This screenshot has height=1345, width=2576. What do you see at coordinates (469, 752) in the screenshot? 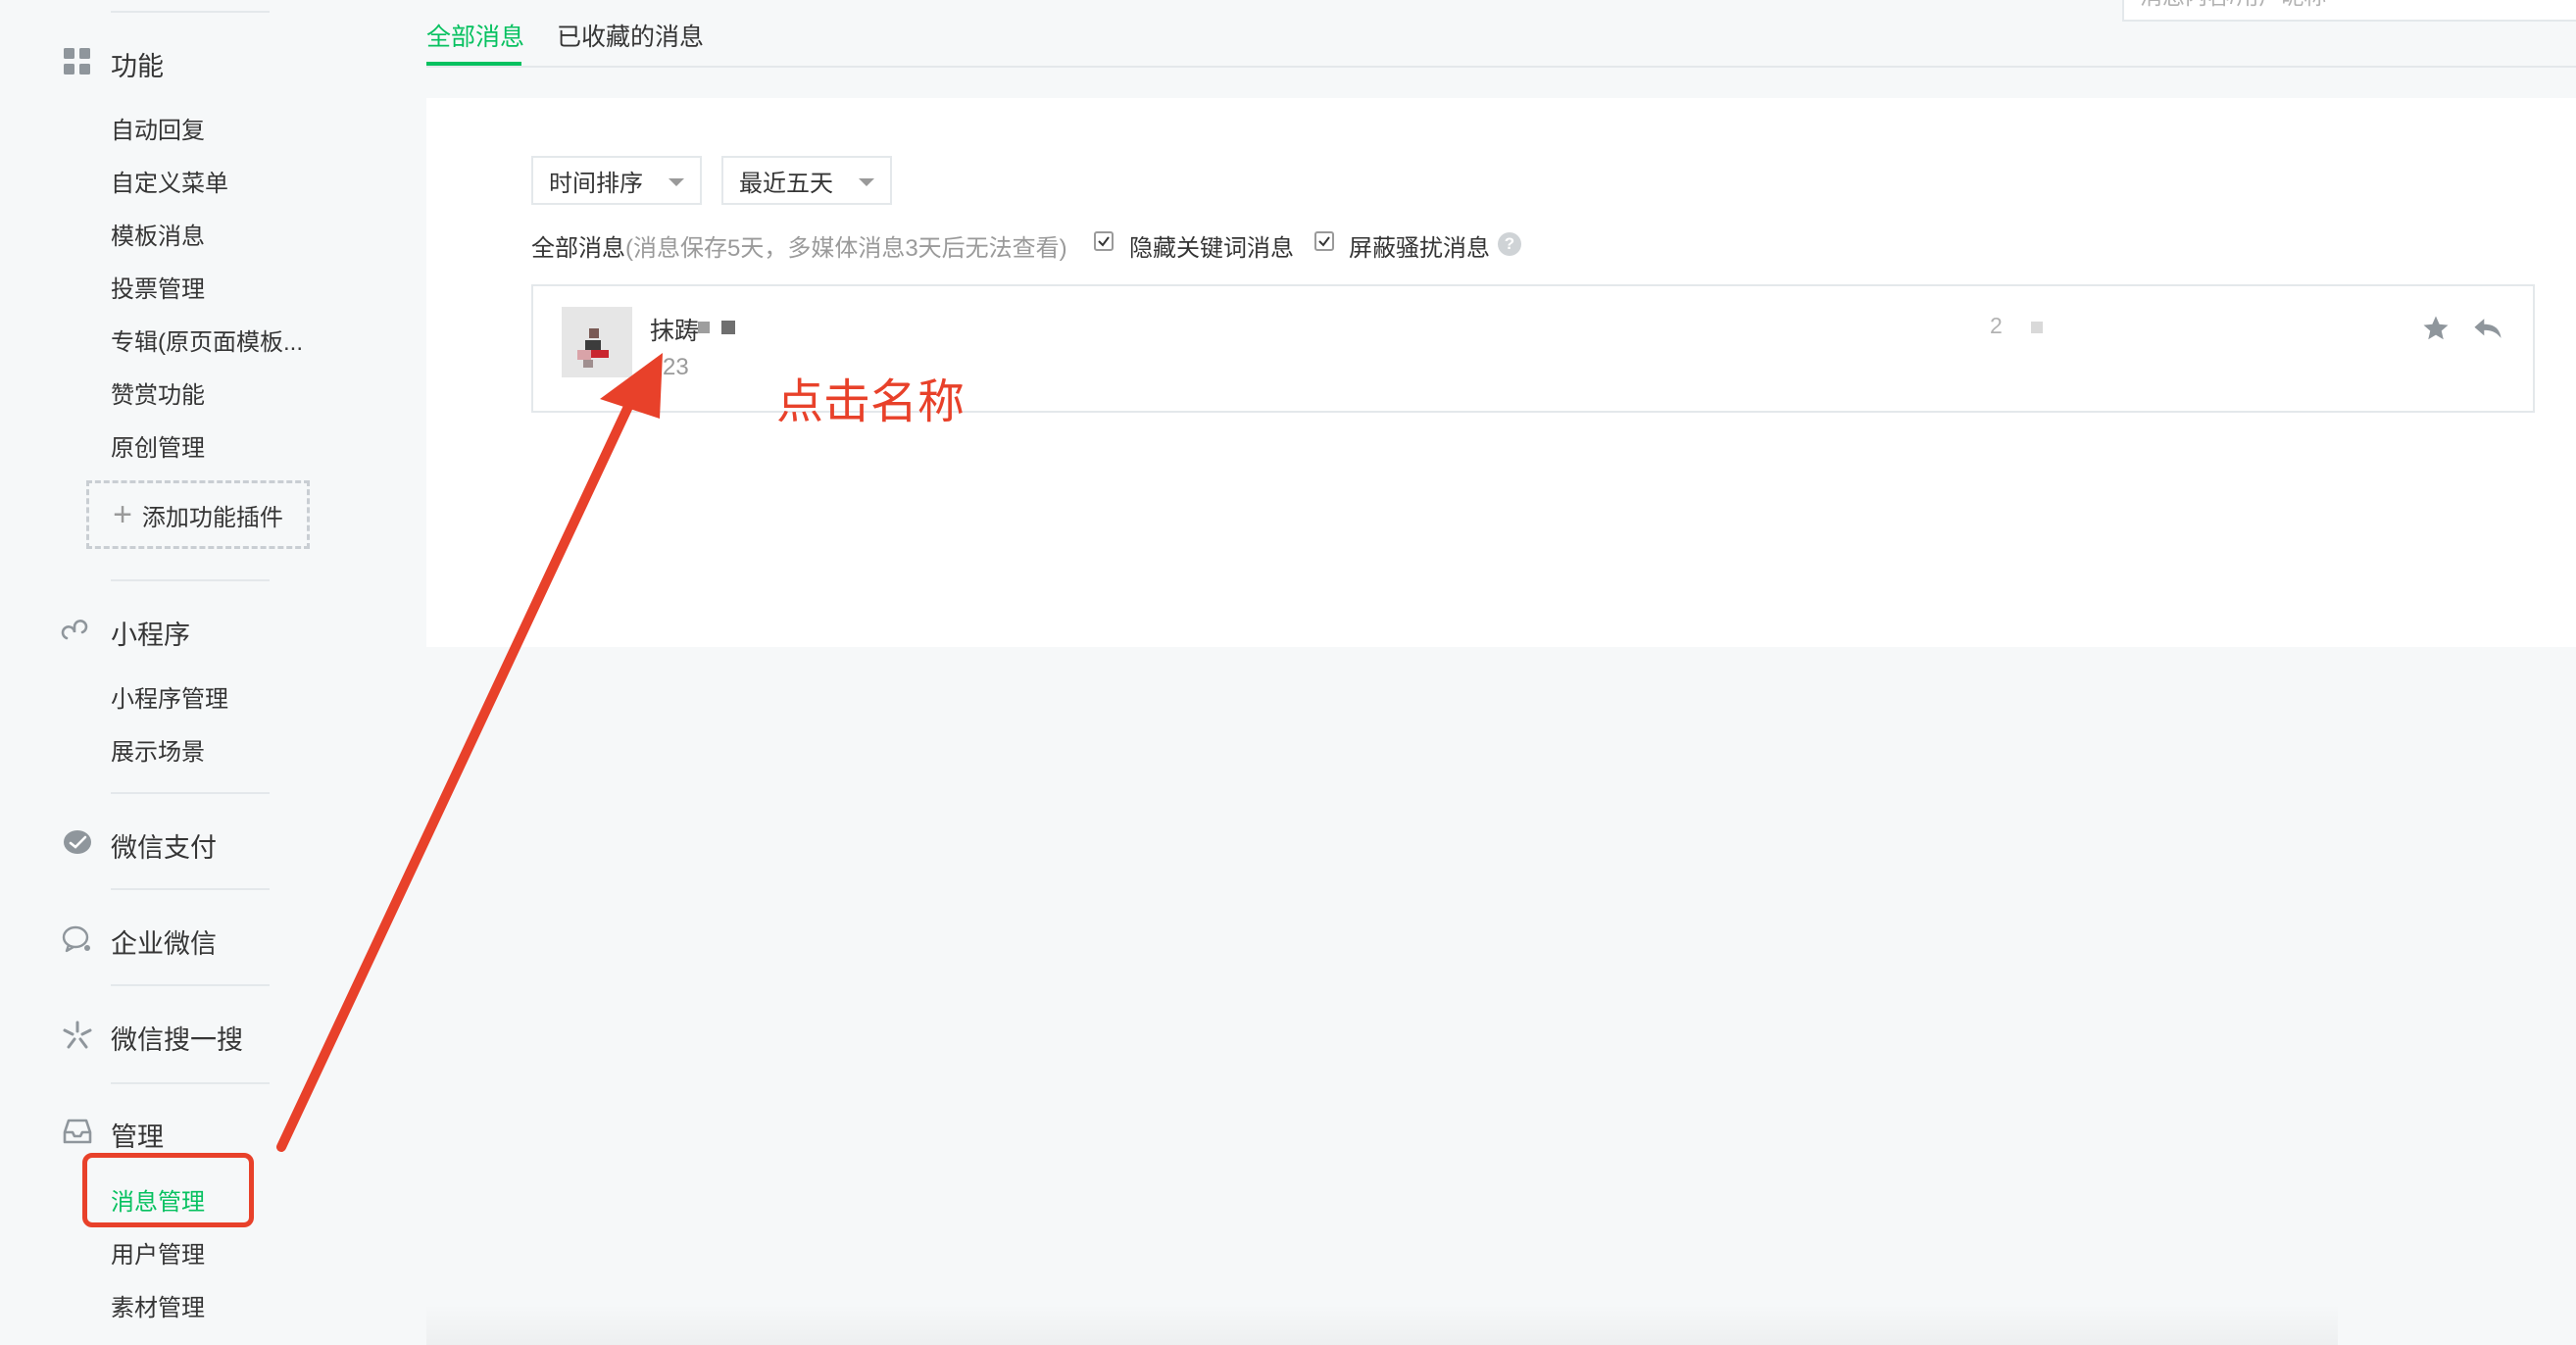
I see `annotation-arrow` at bounding box center [469, 752].